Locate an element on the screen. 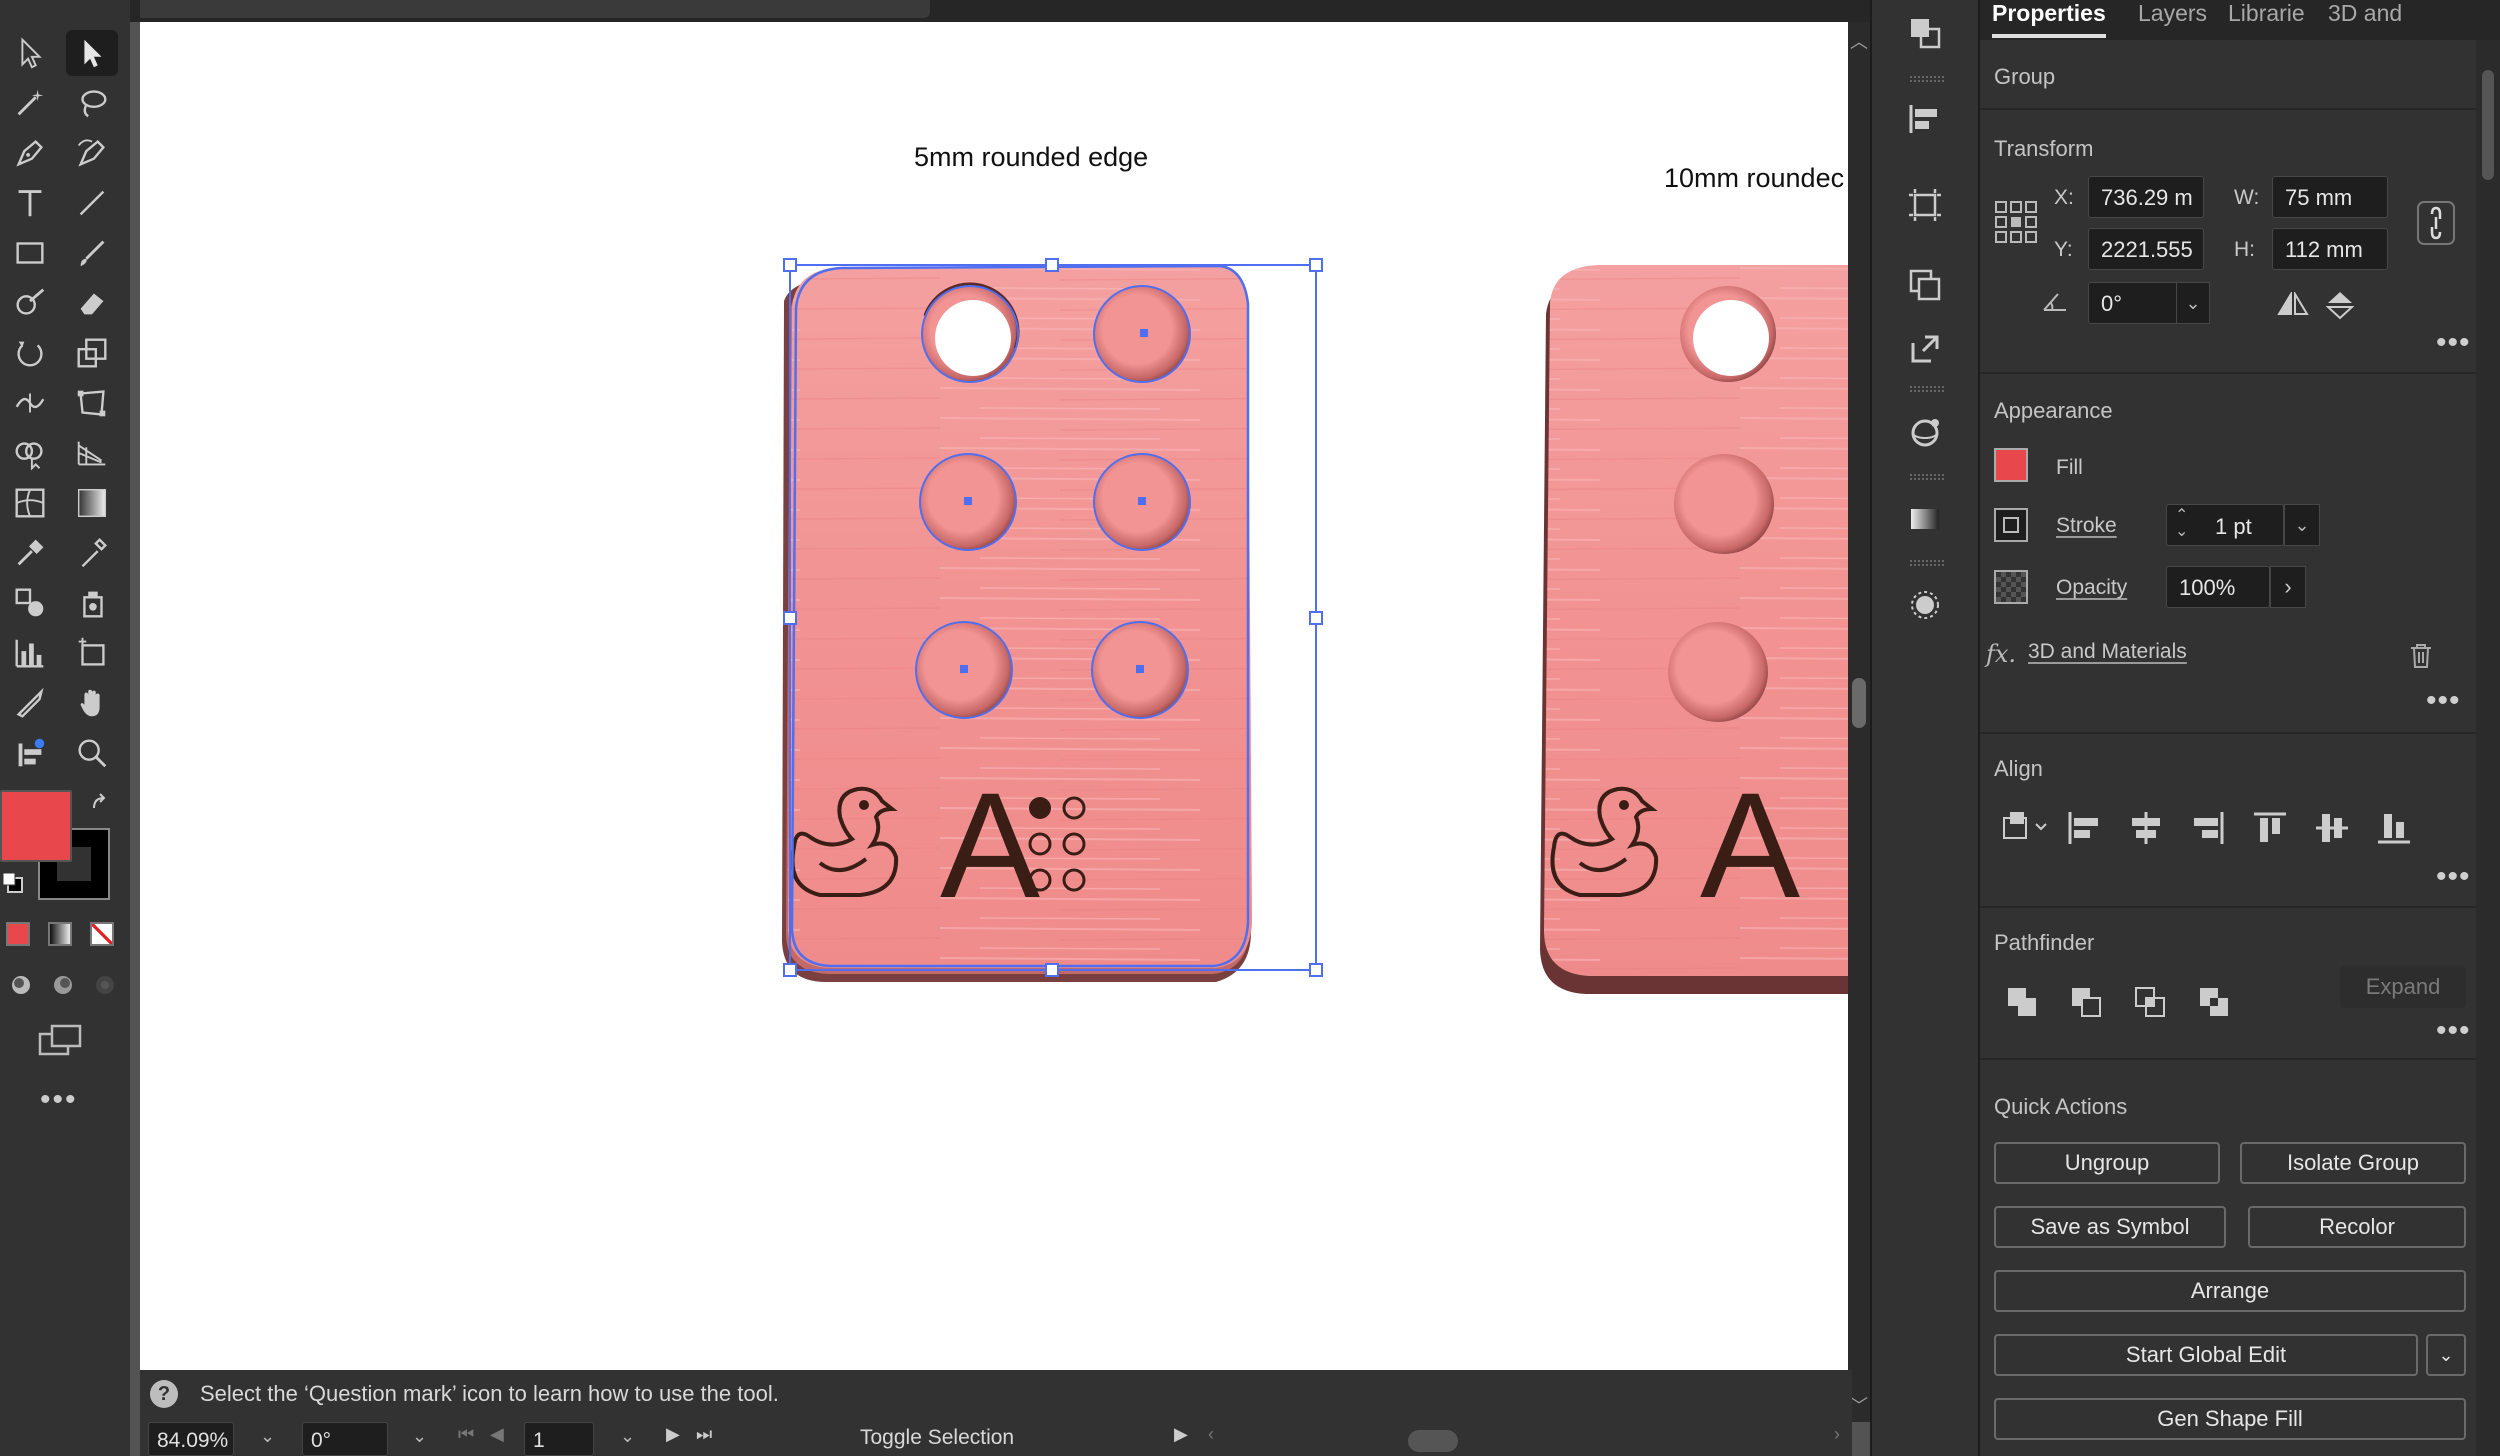 This screenshot has width=2500, height=1456. stroke-label: Stroke is located at coordinates (2086, 526).